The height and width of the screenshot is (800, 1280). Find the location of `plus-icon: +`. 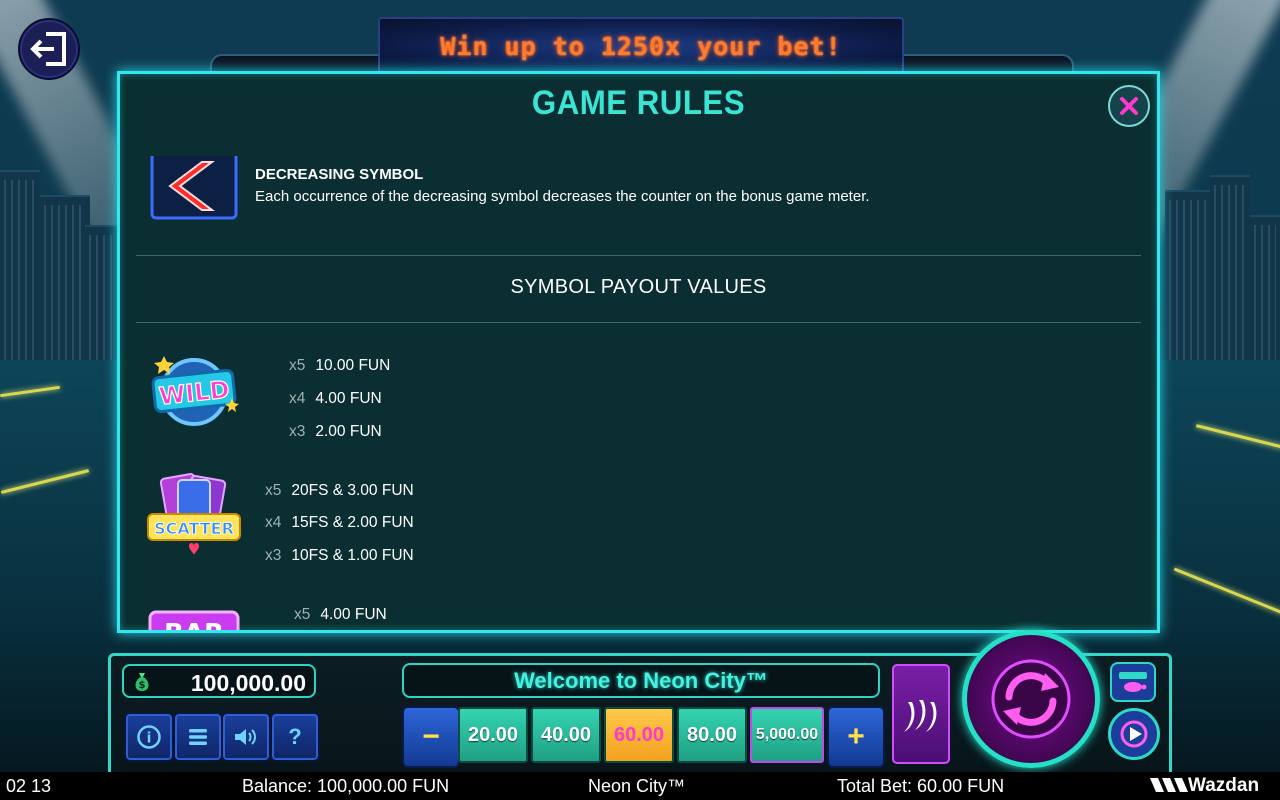

plus-icon: + is located at coordinates (856, 736).